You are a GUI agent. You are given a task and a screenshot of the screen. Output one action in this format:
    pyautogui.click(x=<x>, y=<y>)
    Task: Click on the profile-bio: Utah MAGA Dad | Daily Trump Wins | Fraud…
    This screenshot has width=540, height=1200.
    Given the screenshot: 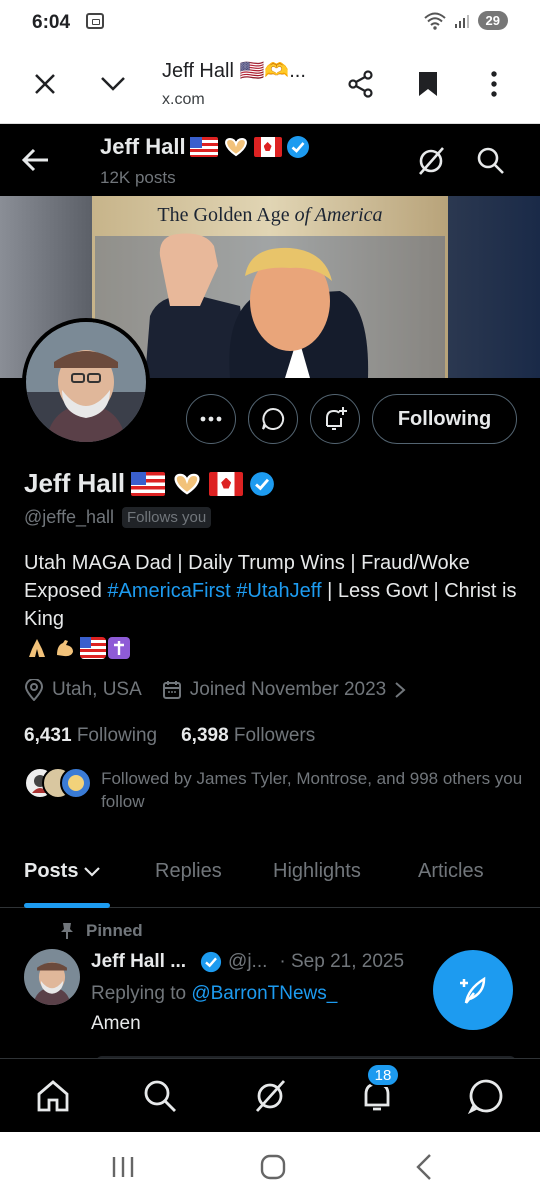 What is the action you would take?
    pyautogui.click(x=274, y=591)
    